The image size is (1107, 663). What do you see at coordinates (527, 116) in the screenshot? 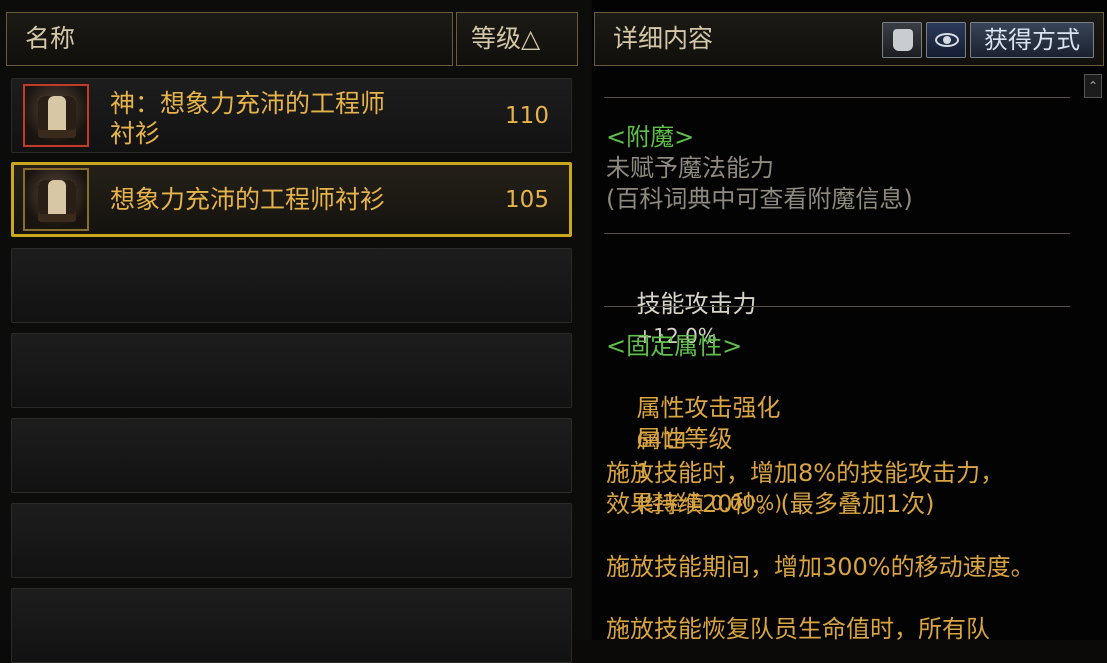
I see `item-level: 110` at bounding box center [527, 116].